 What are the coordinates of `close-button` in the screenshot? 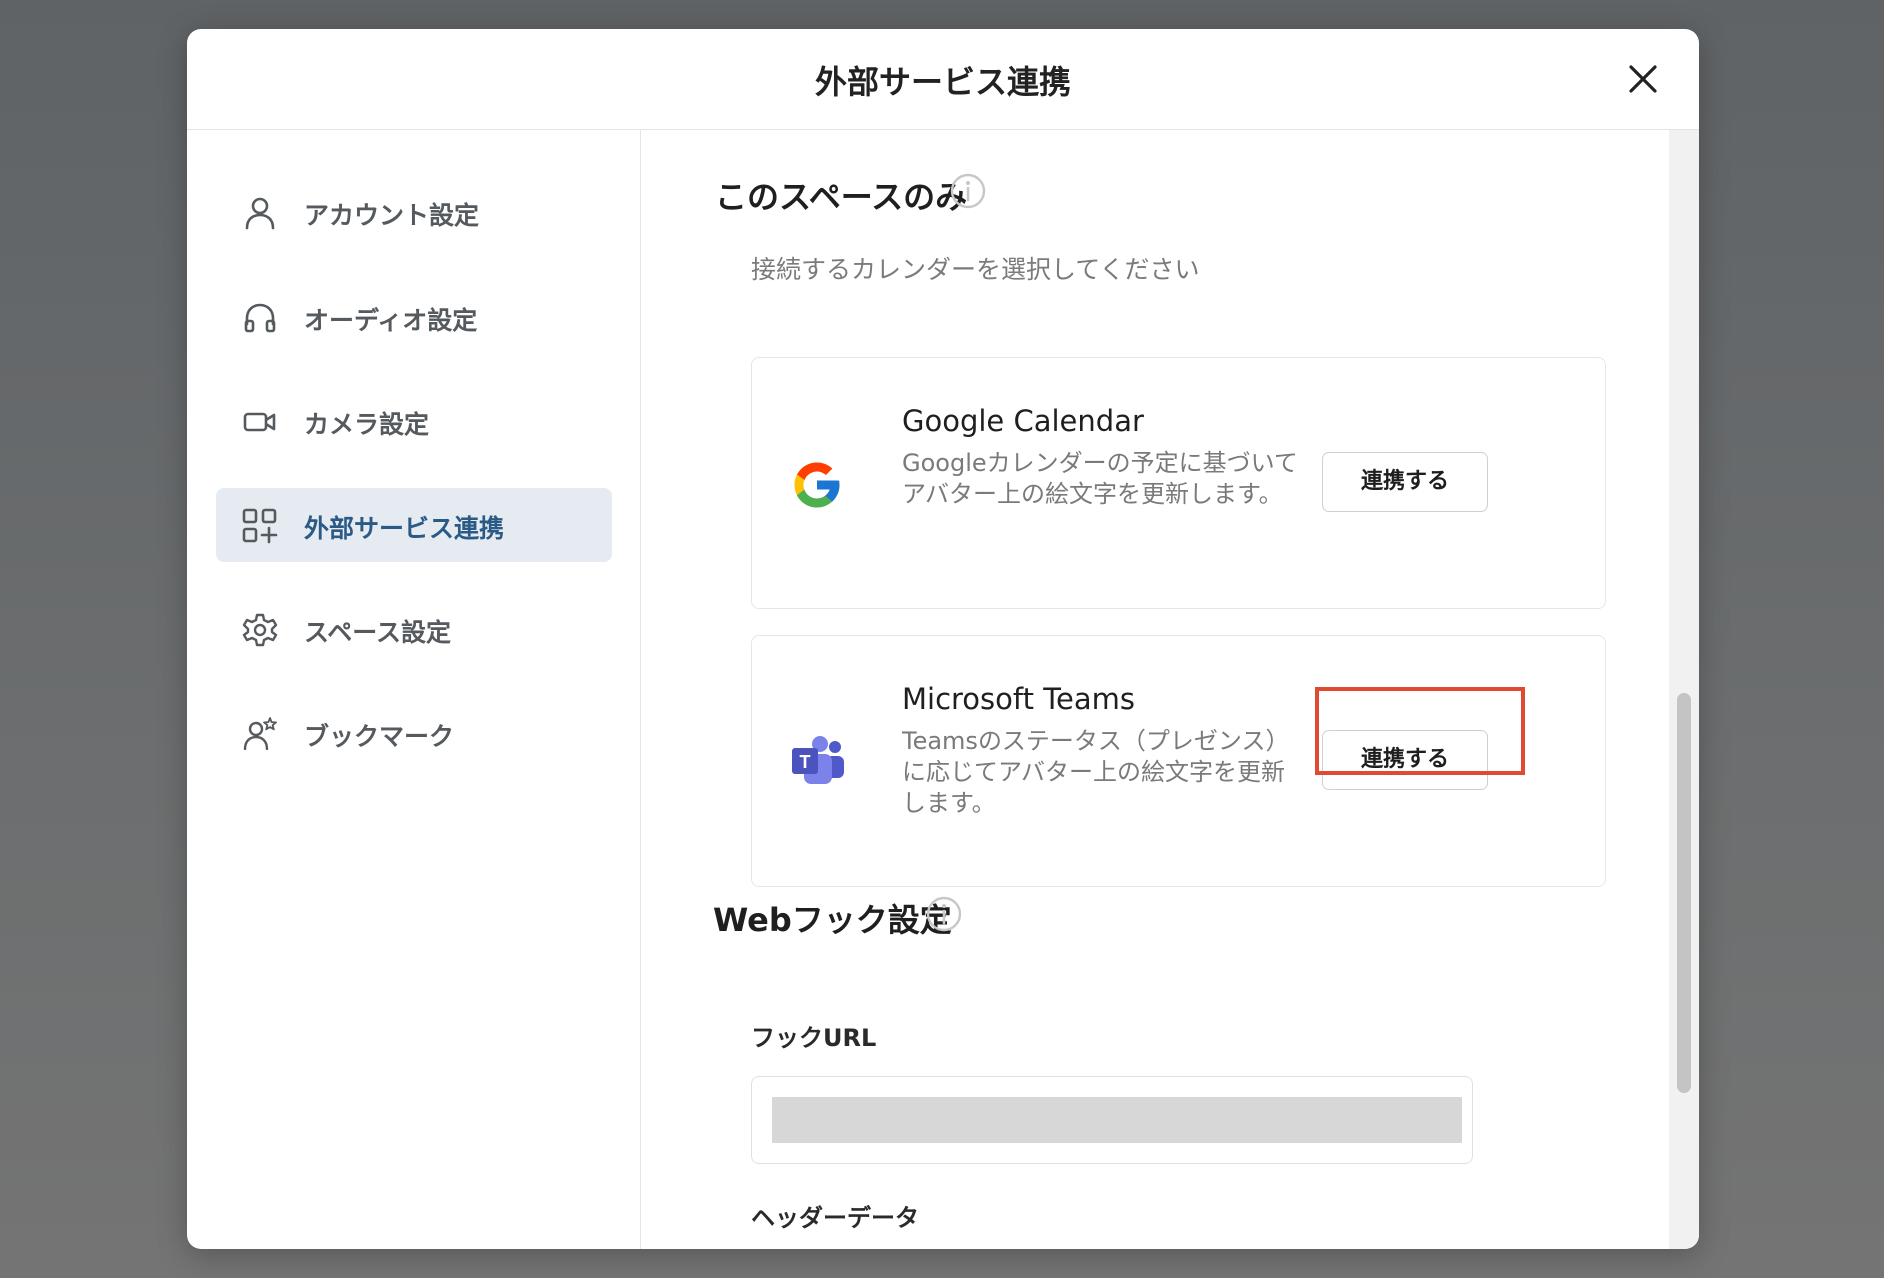 It's located at (1643, 79).